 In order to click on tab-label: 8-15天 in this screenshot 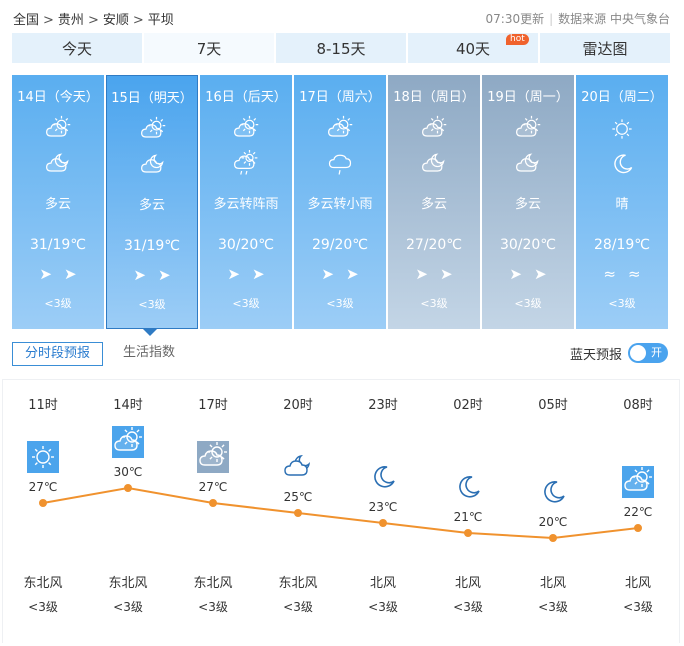, I will do `click(341, 48)`.